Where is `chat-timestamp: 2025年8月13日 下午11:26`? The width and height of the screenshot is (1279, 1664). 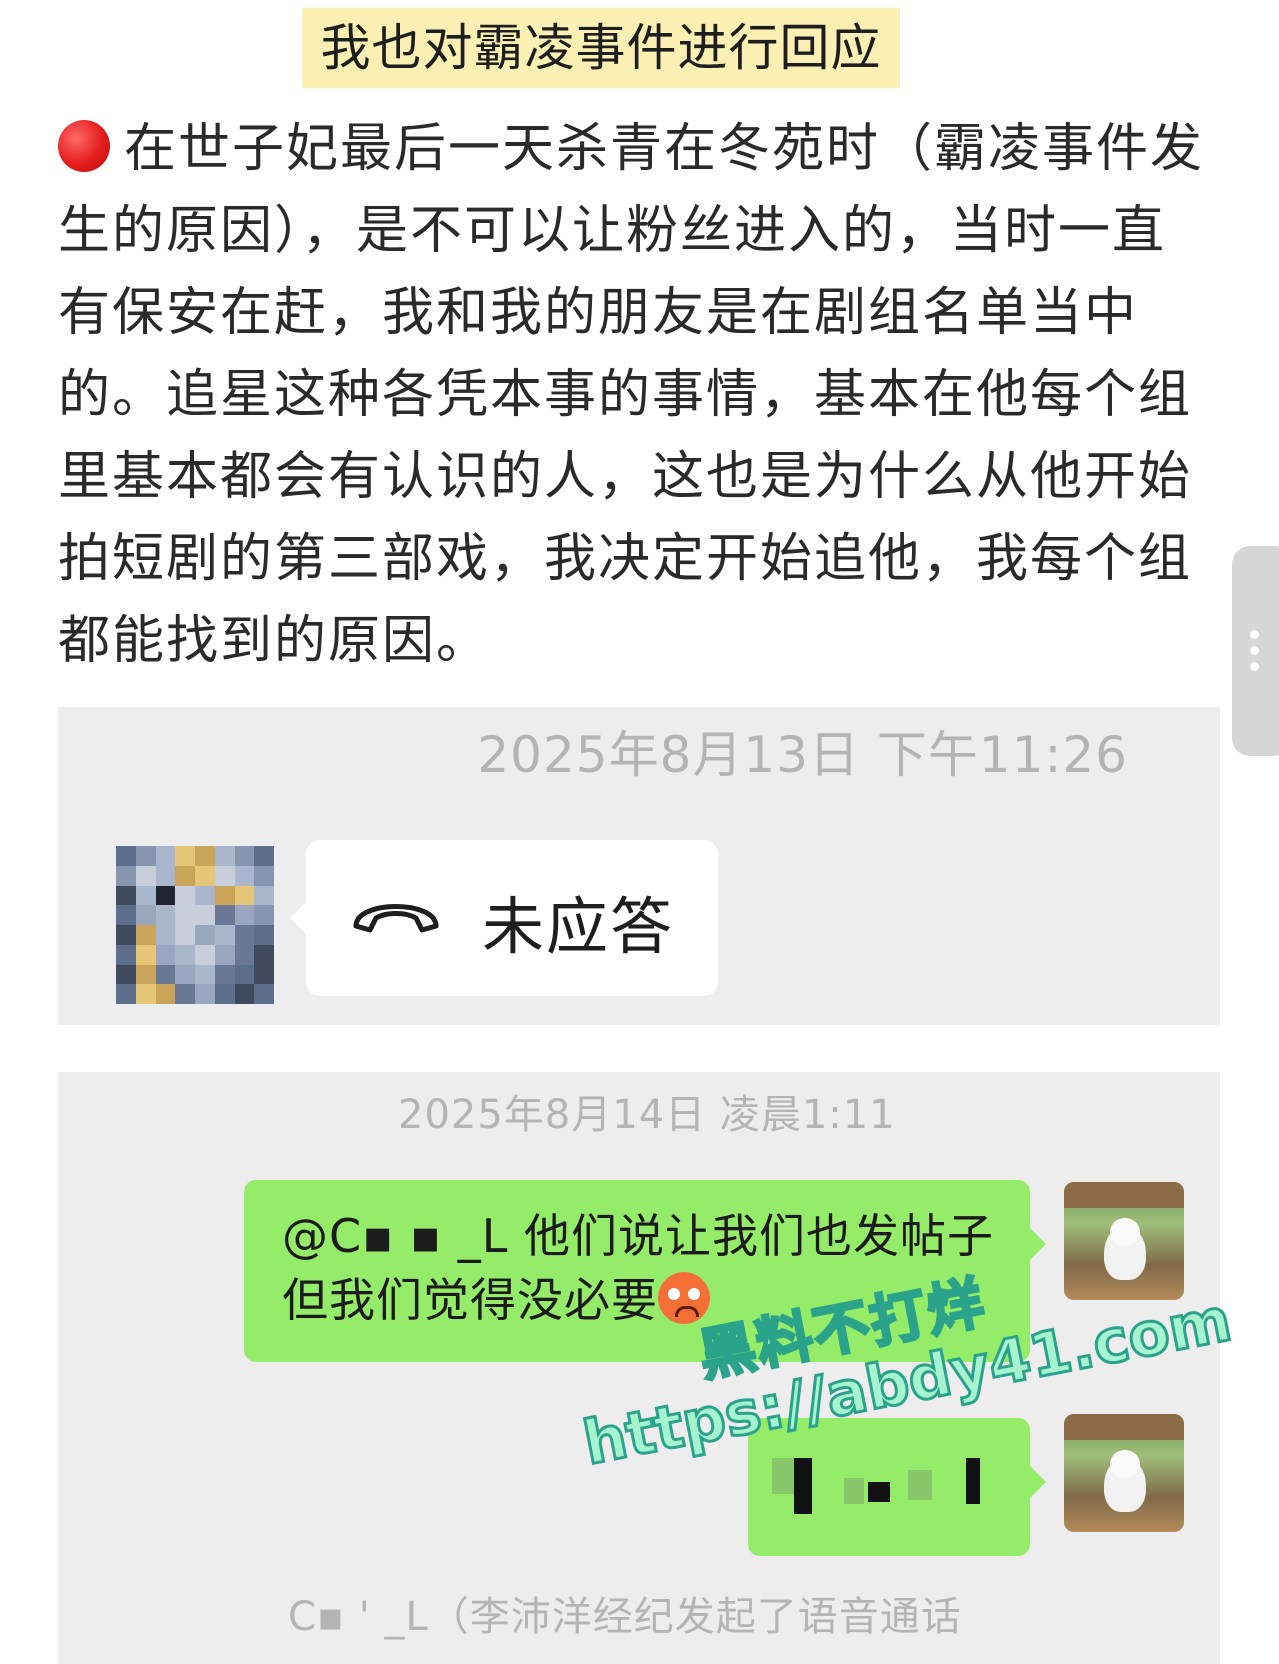 chat-timestamp: 2025年8月13日 下午11:26 is located at coordinates (802, 755).